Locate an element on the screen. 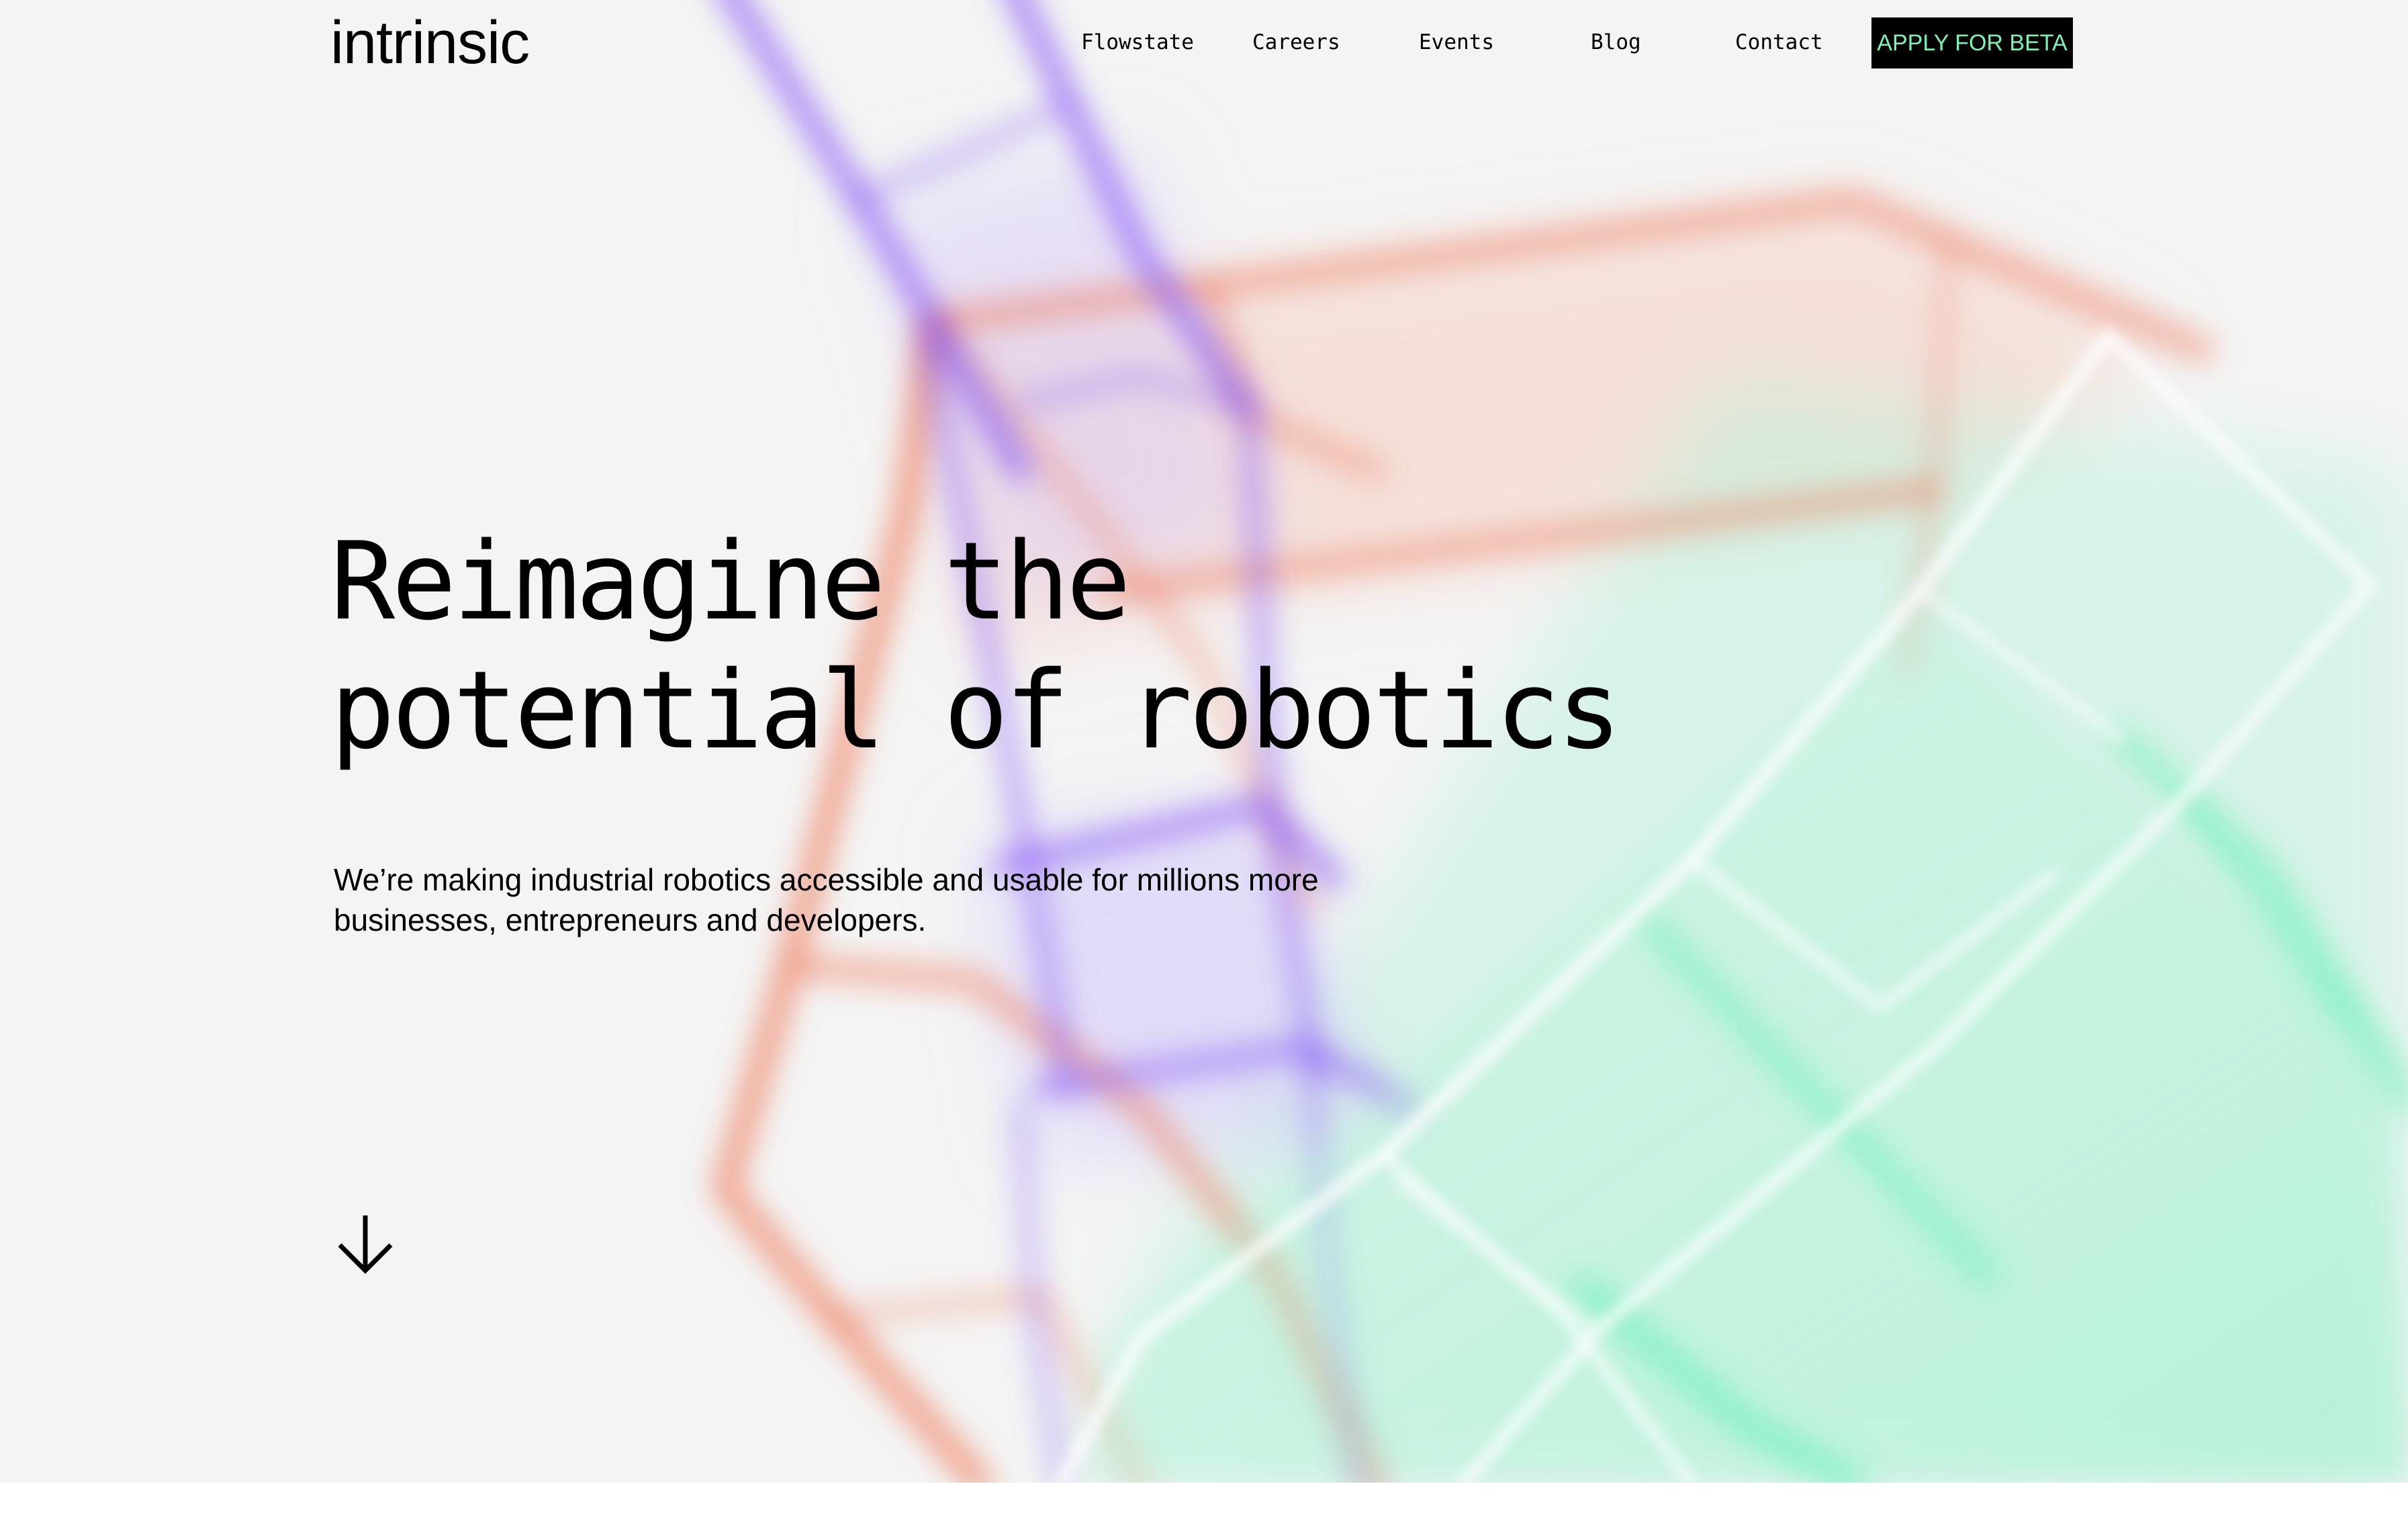  hero-headline: Reimagine the potential of robotics is located at coordinates (976, 646).